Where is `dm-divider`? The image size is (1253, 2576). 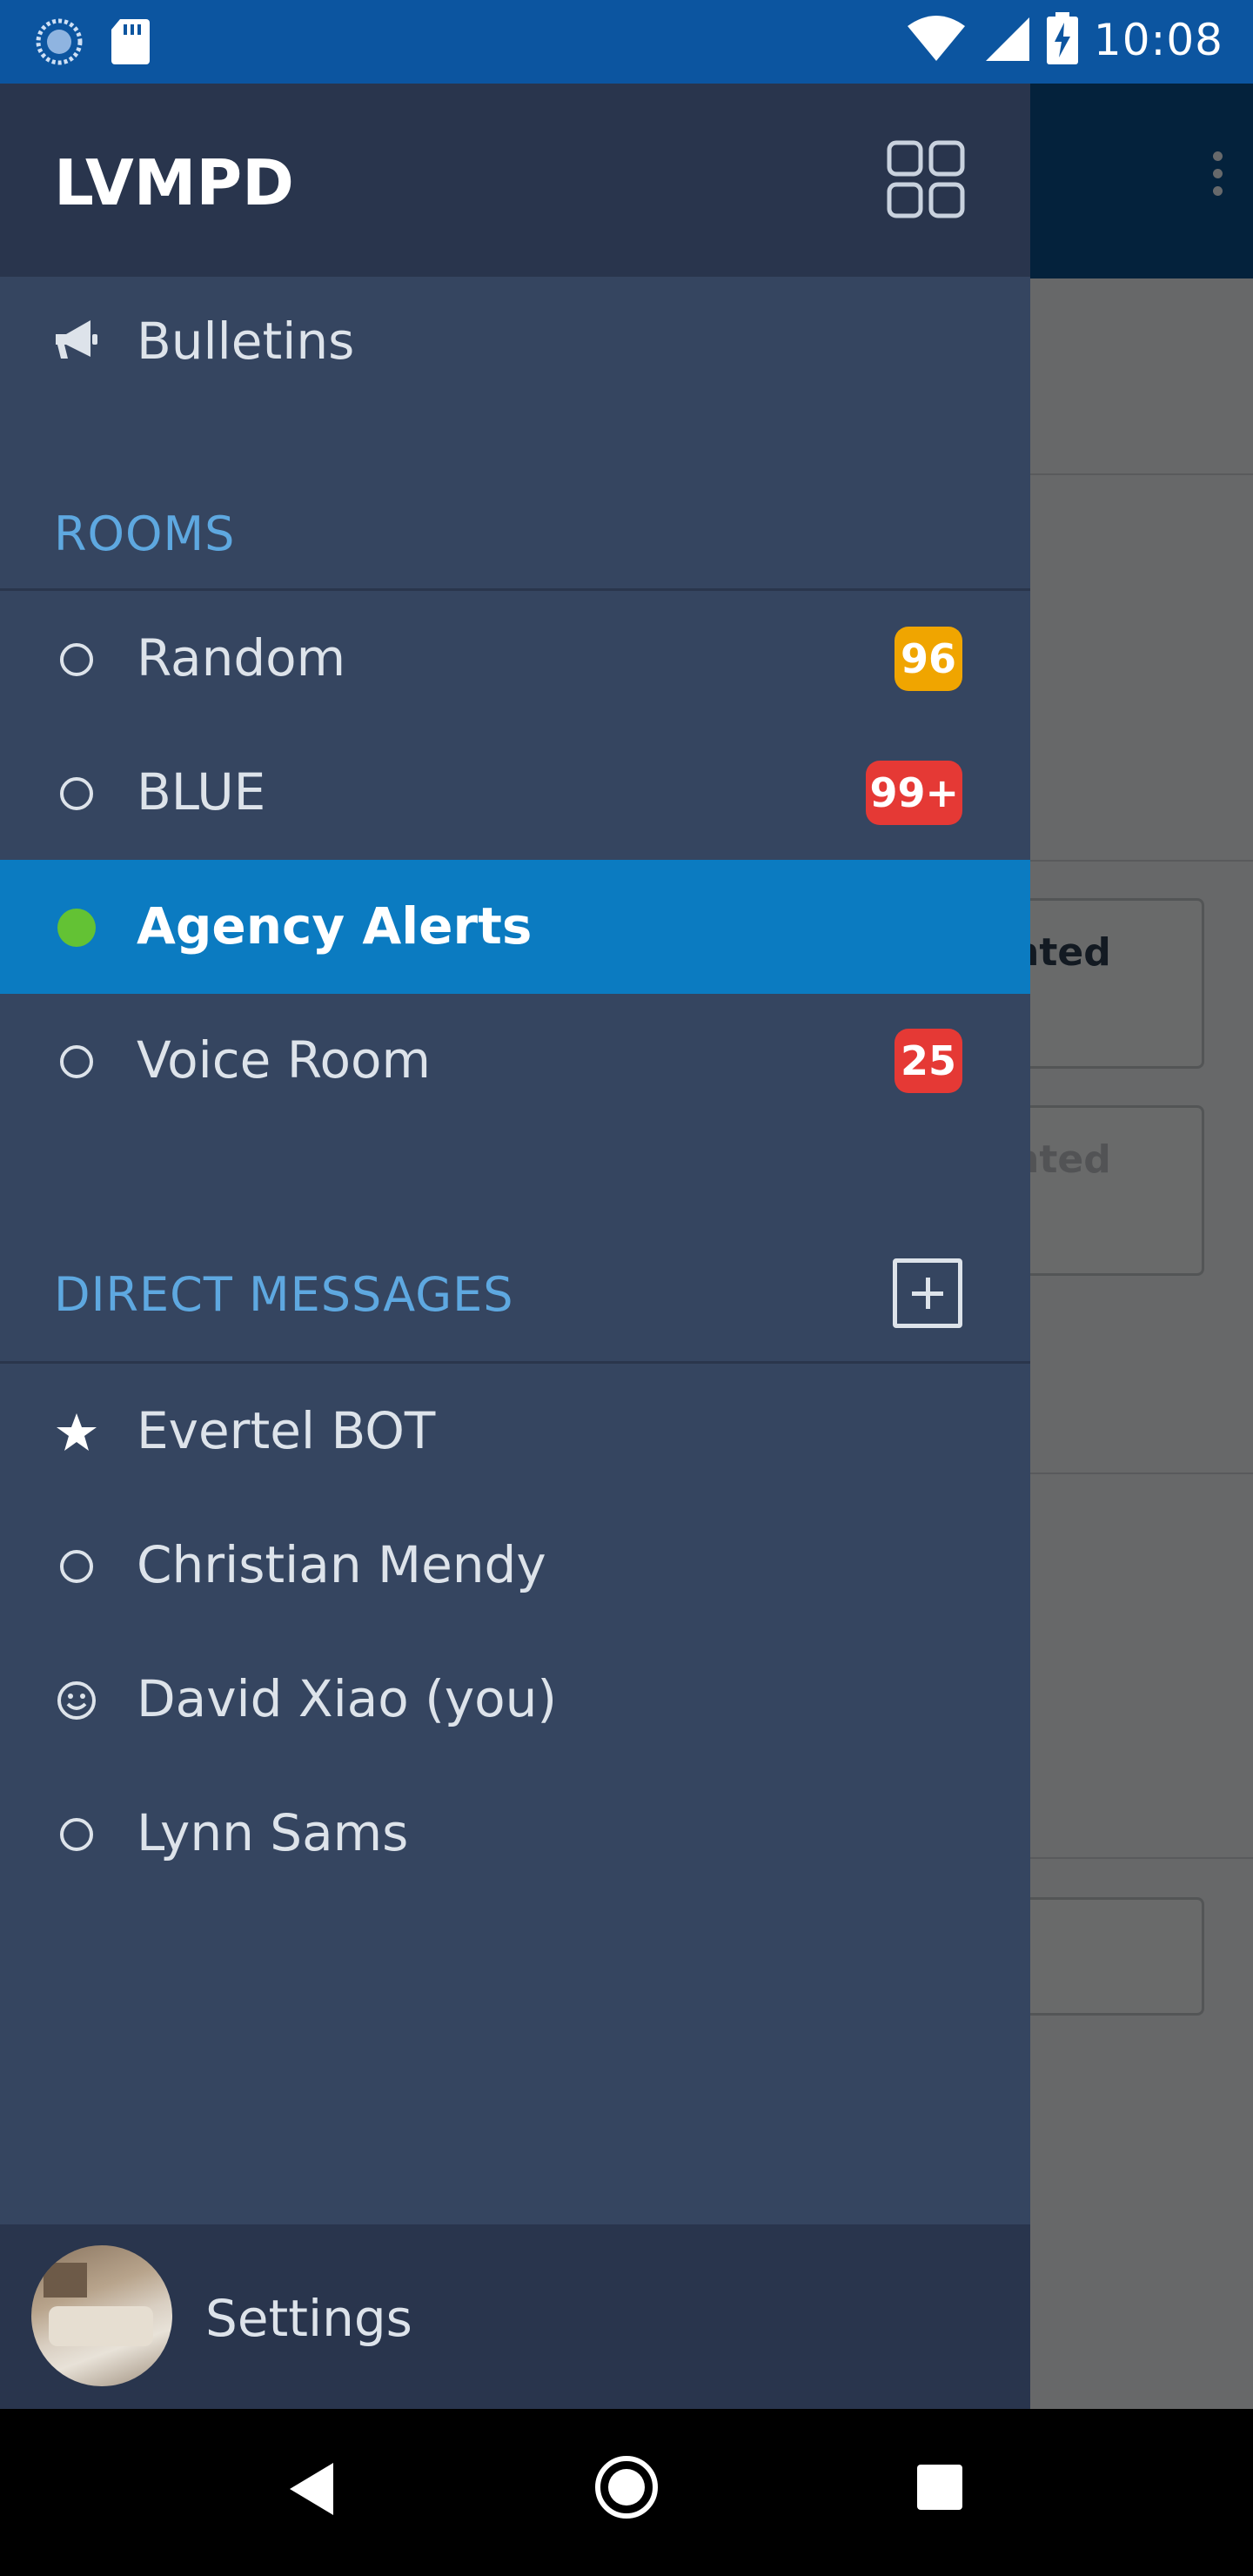
dm-divider is located at coordinates (515, 1362).